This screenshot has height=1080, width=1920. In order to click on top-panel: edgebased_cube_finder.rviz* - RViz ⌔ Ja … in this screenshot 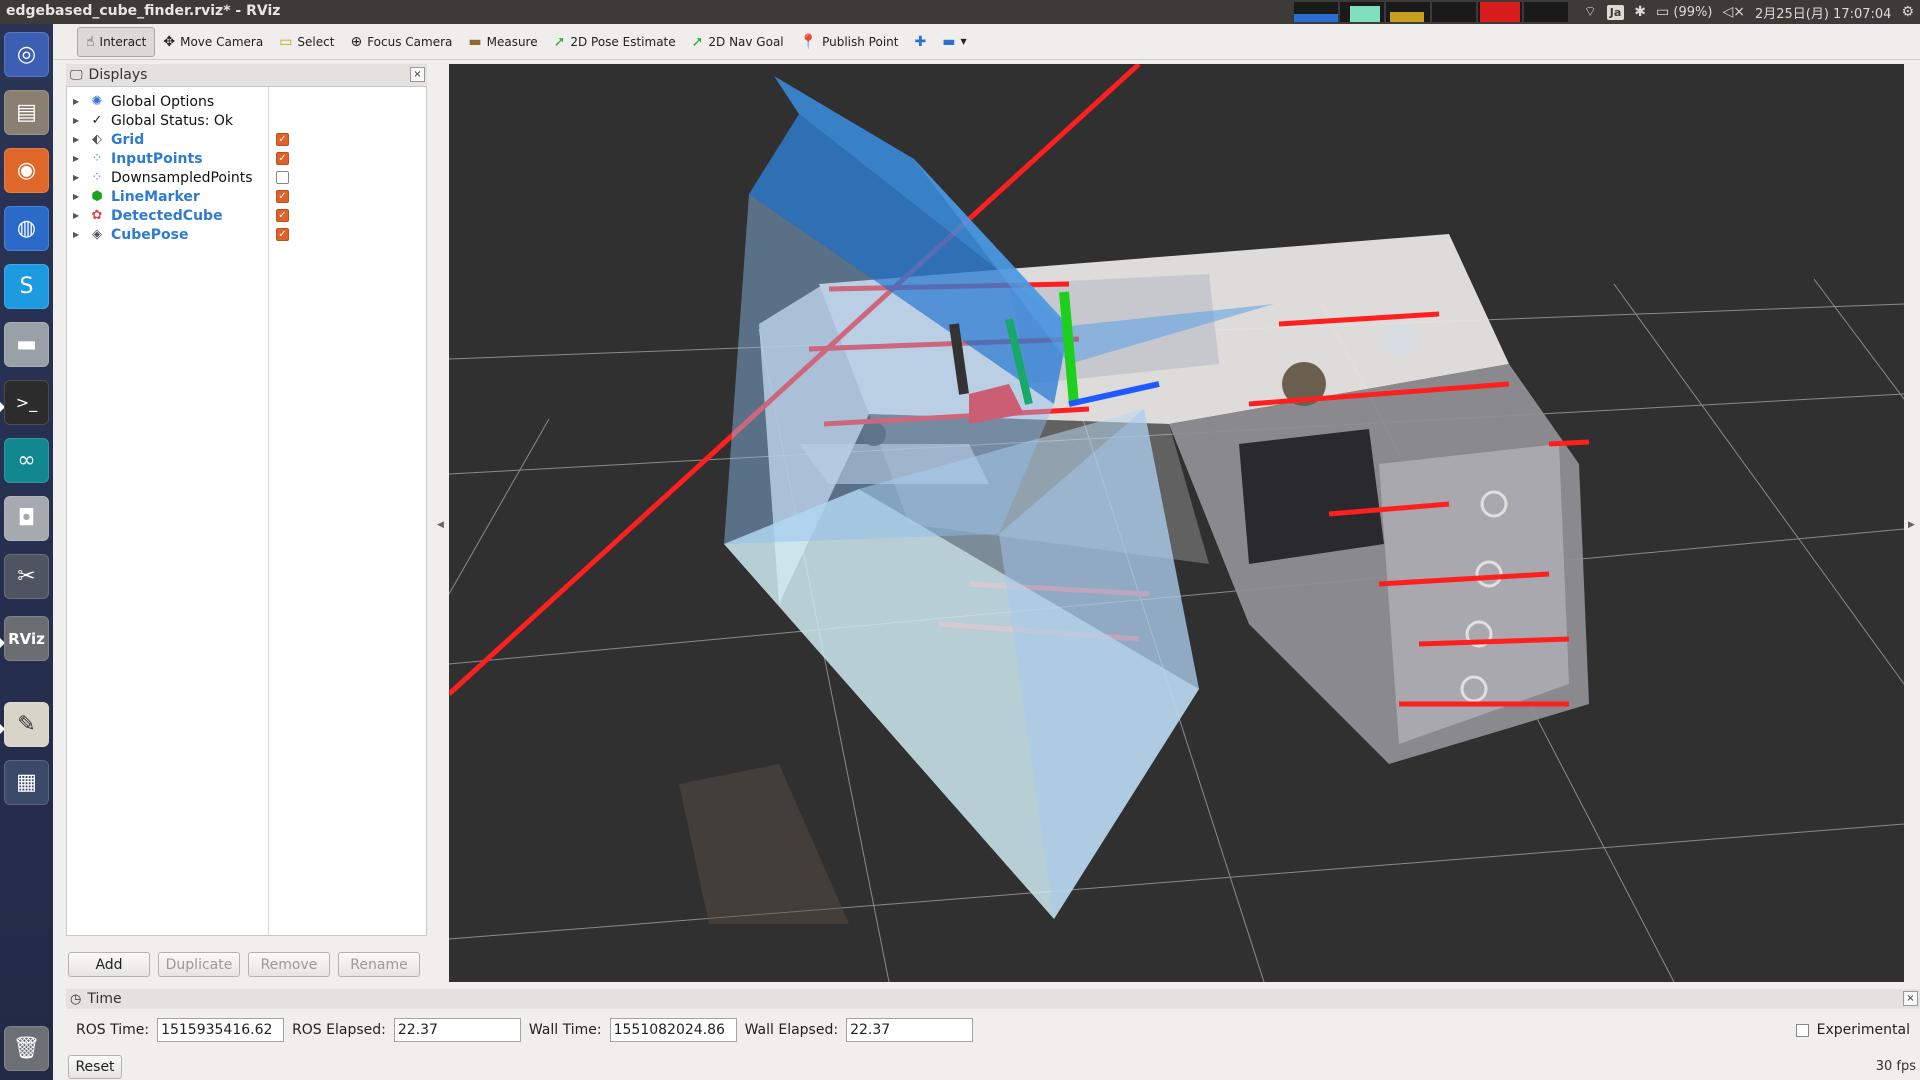, I will do `click(960, 12)`.